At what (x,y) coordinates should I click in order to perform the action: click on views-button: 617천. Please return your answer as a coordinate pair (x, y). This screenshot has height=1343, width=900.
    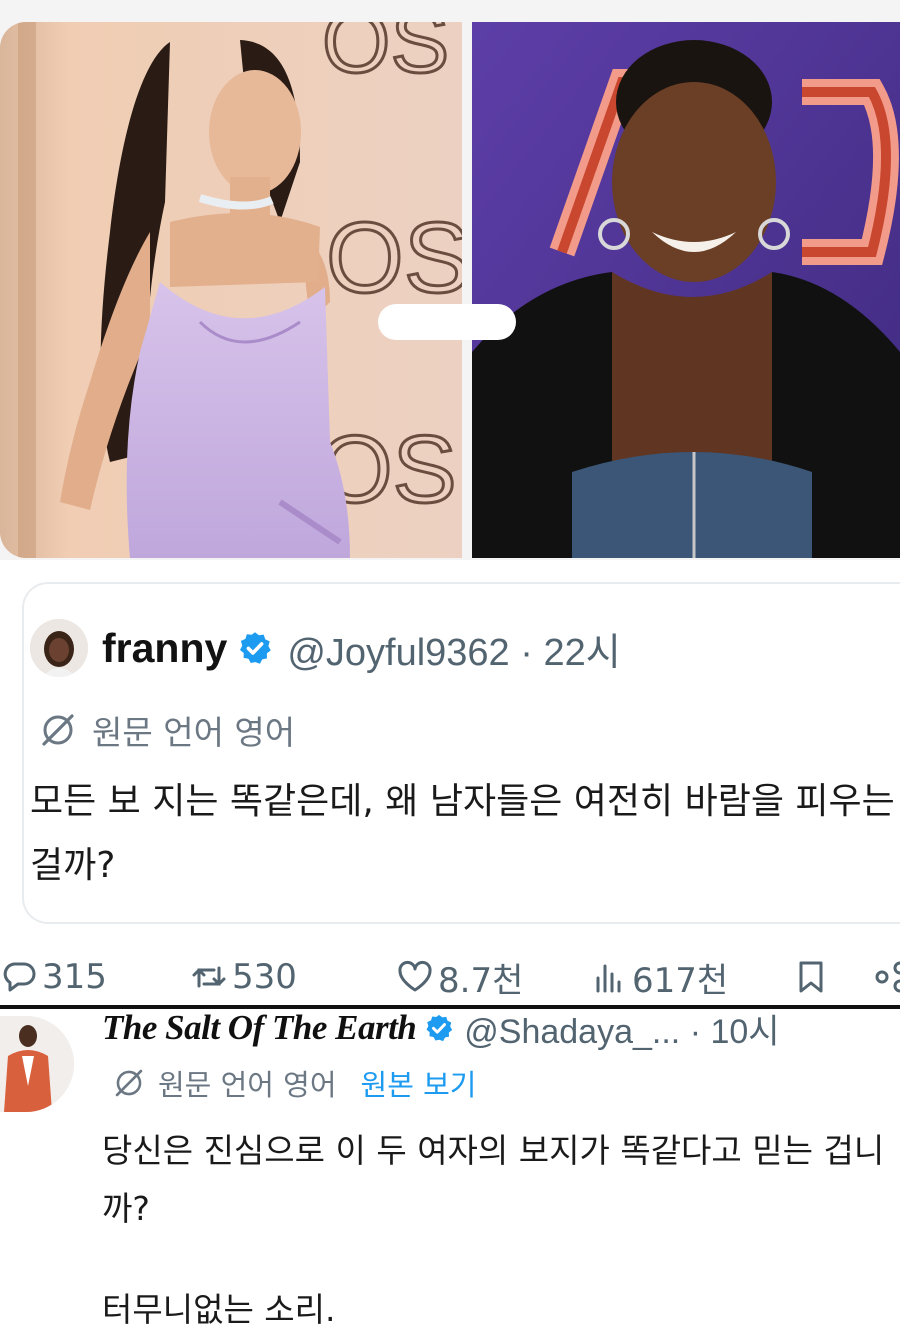
    Looking at the image, I should click on (659, 977).